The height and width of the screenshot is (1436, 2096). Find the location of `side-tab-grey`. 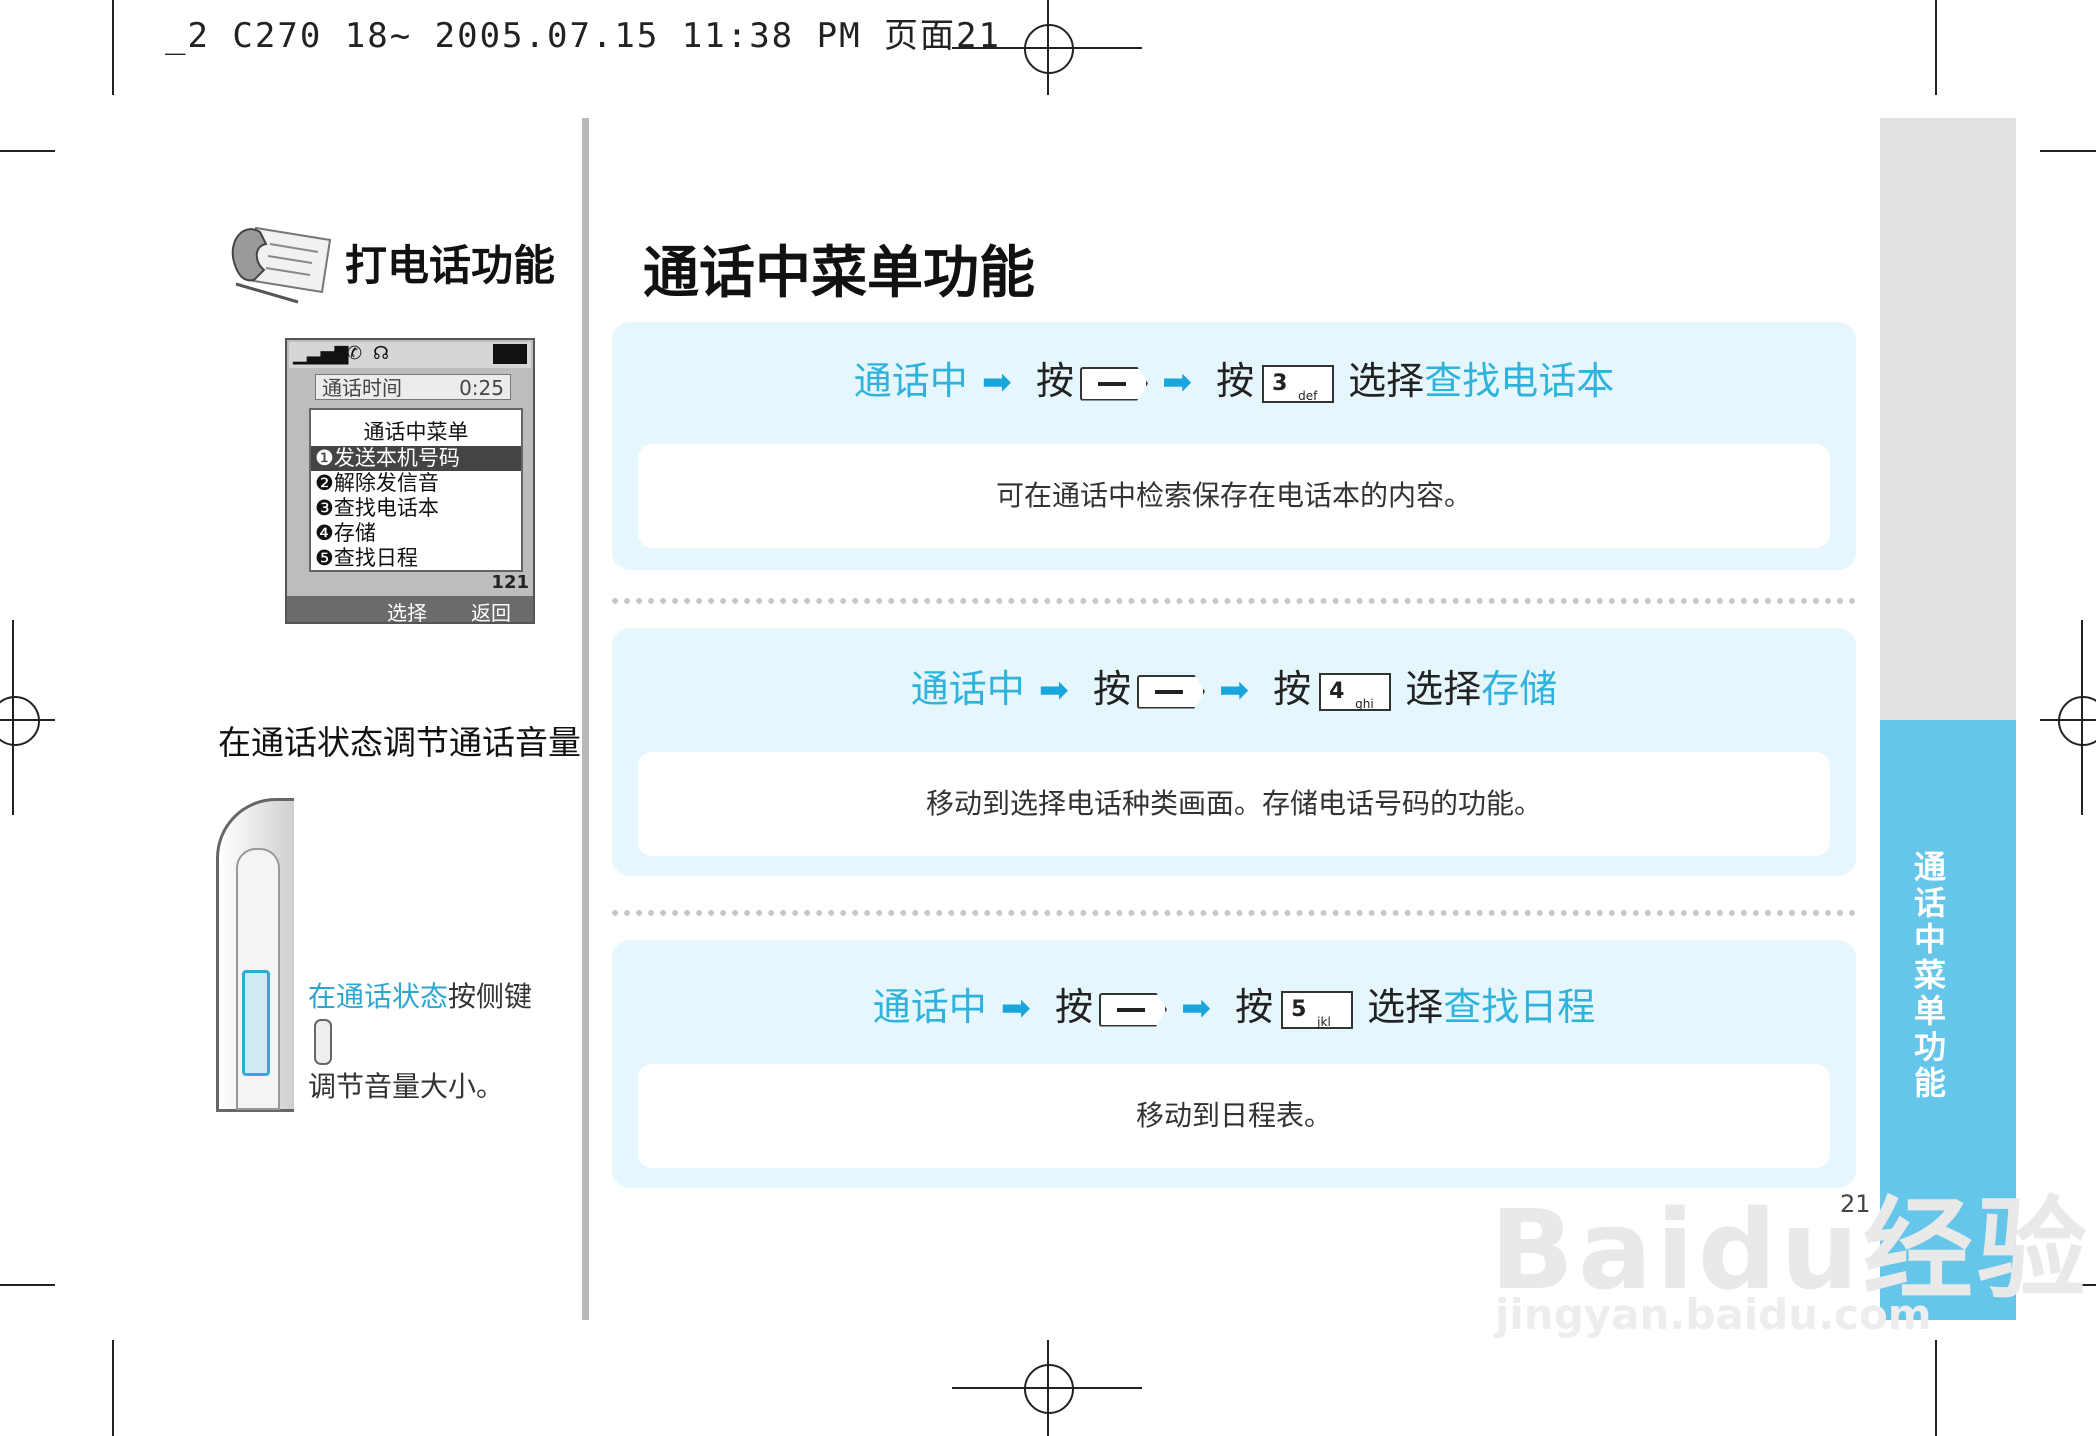

side-tab-grey is located at coordinates (1948, 419).